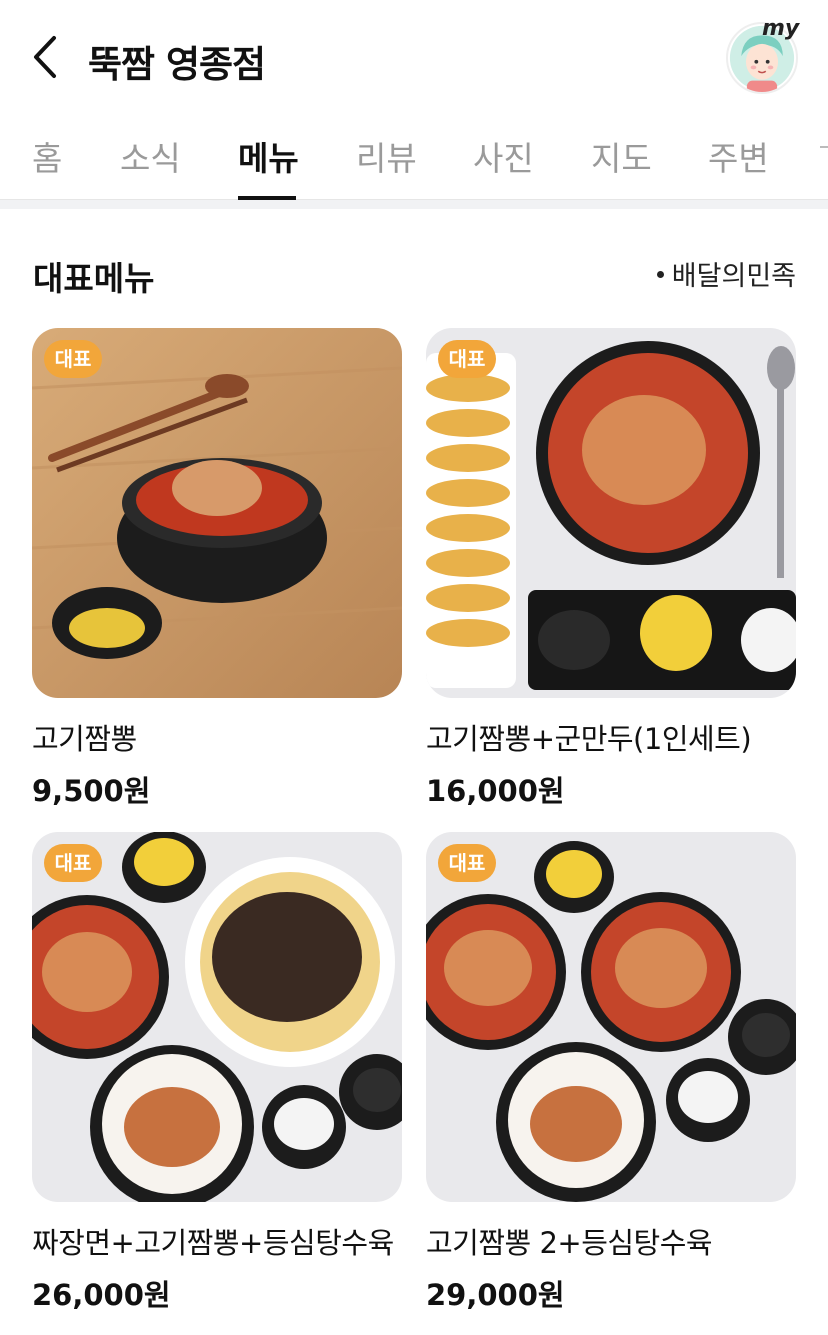  Describe the element at coordinates (495, 791) in the screenshot. I see `menu-price: 16,000원` at that location.